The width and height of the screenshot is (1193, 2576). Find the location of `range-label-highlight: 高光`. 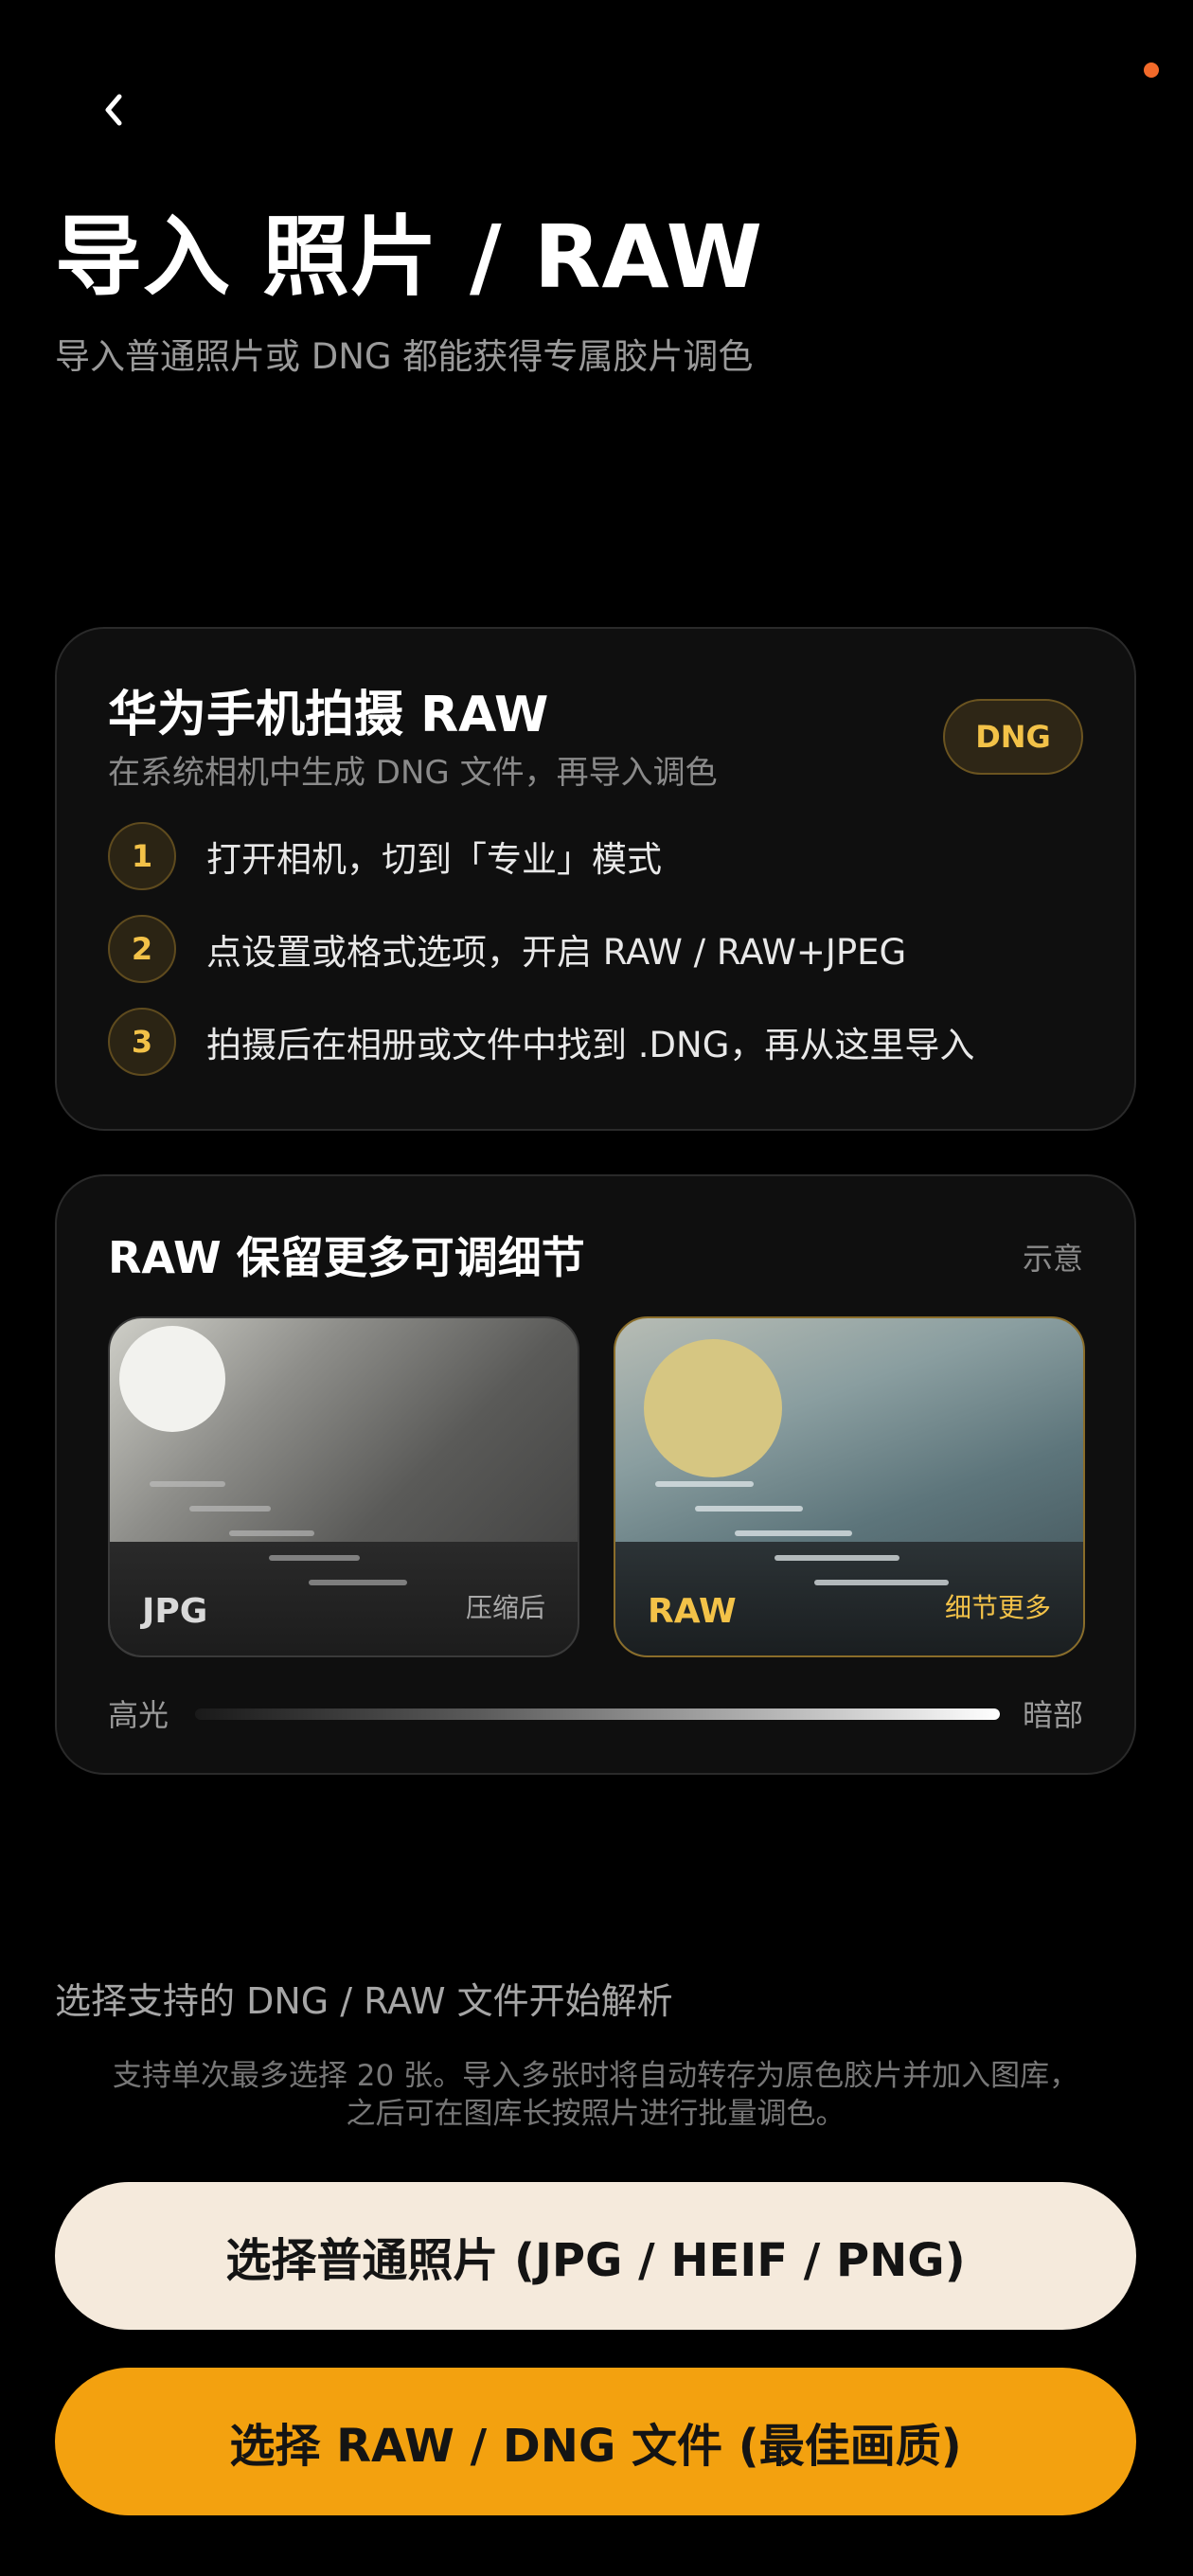

range-label-highlight: 高光 is located at coordinates (138, 1715).